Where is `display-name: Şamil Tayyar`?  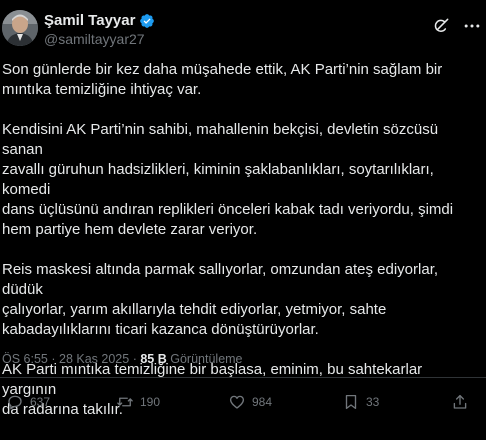 display-name: Şamil Tayyar is located at coordinates (89, 20).